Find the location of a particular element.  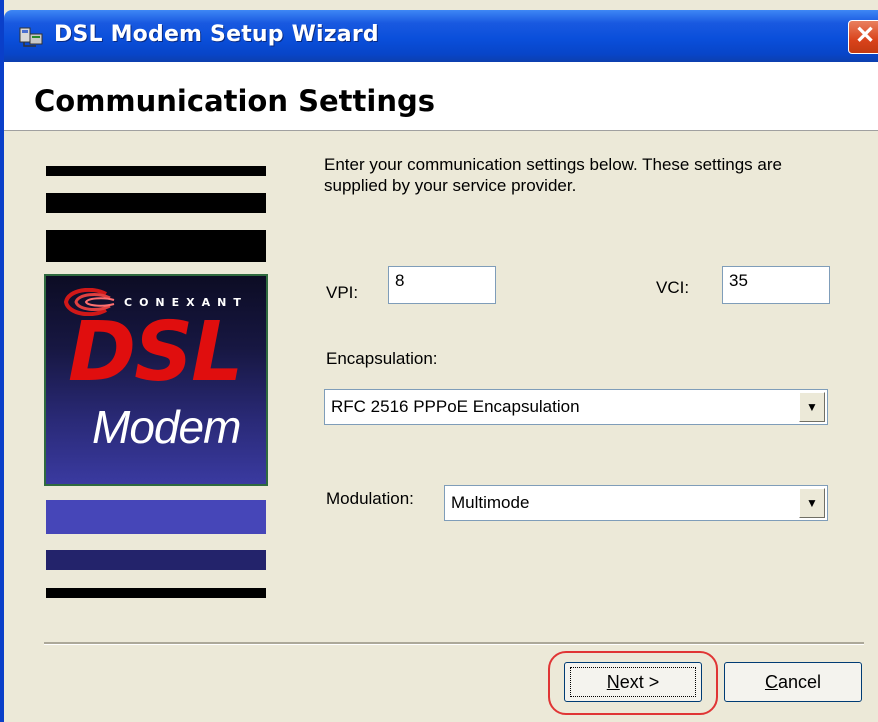

vpi-label: VPI: is located at coordinates (342, 292).